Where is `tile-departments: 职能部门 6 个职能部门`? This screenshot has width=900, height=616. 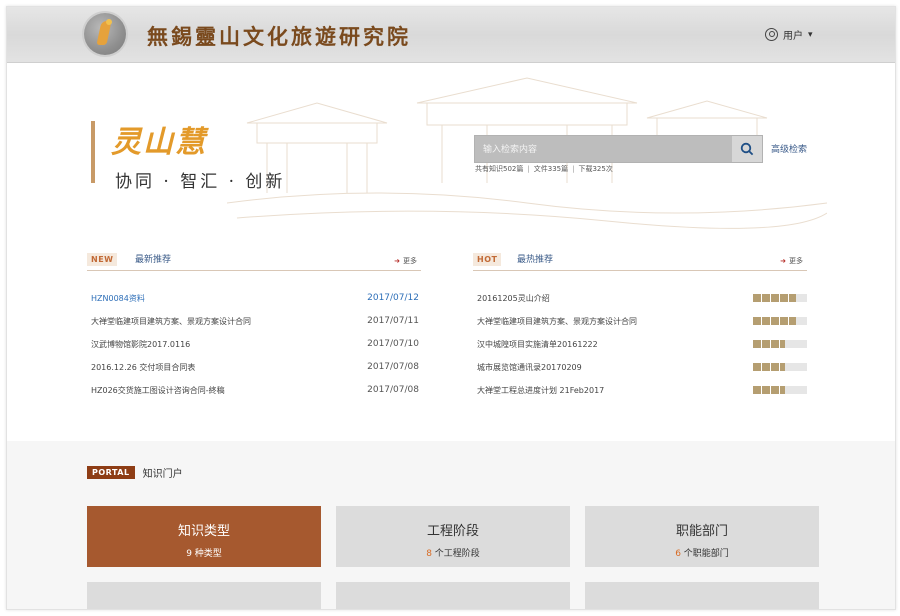 tile-departments: 职能部门 6 个职能部门 is located at coordinates (702, 536).